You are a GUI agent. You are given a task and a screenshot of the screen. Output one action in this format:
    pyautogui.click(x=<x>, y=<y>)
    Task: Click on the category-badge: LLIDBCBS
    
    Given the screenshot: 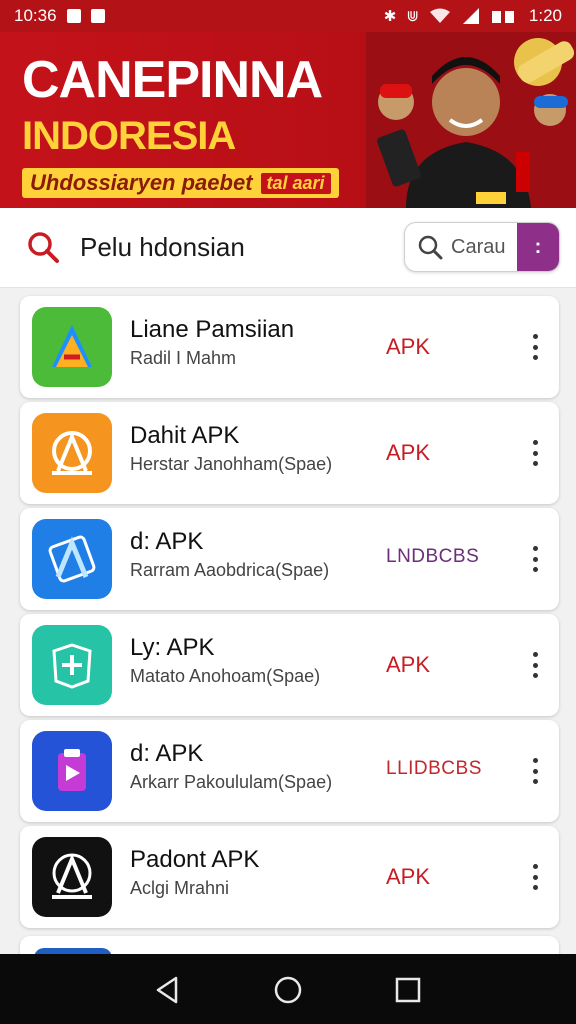 What is the action you would take?
    pyautogui.click(x=434, y=768)
    